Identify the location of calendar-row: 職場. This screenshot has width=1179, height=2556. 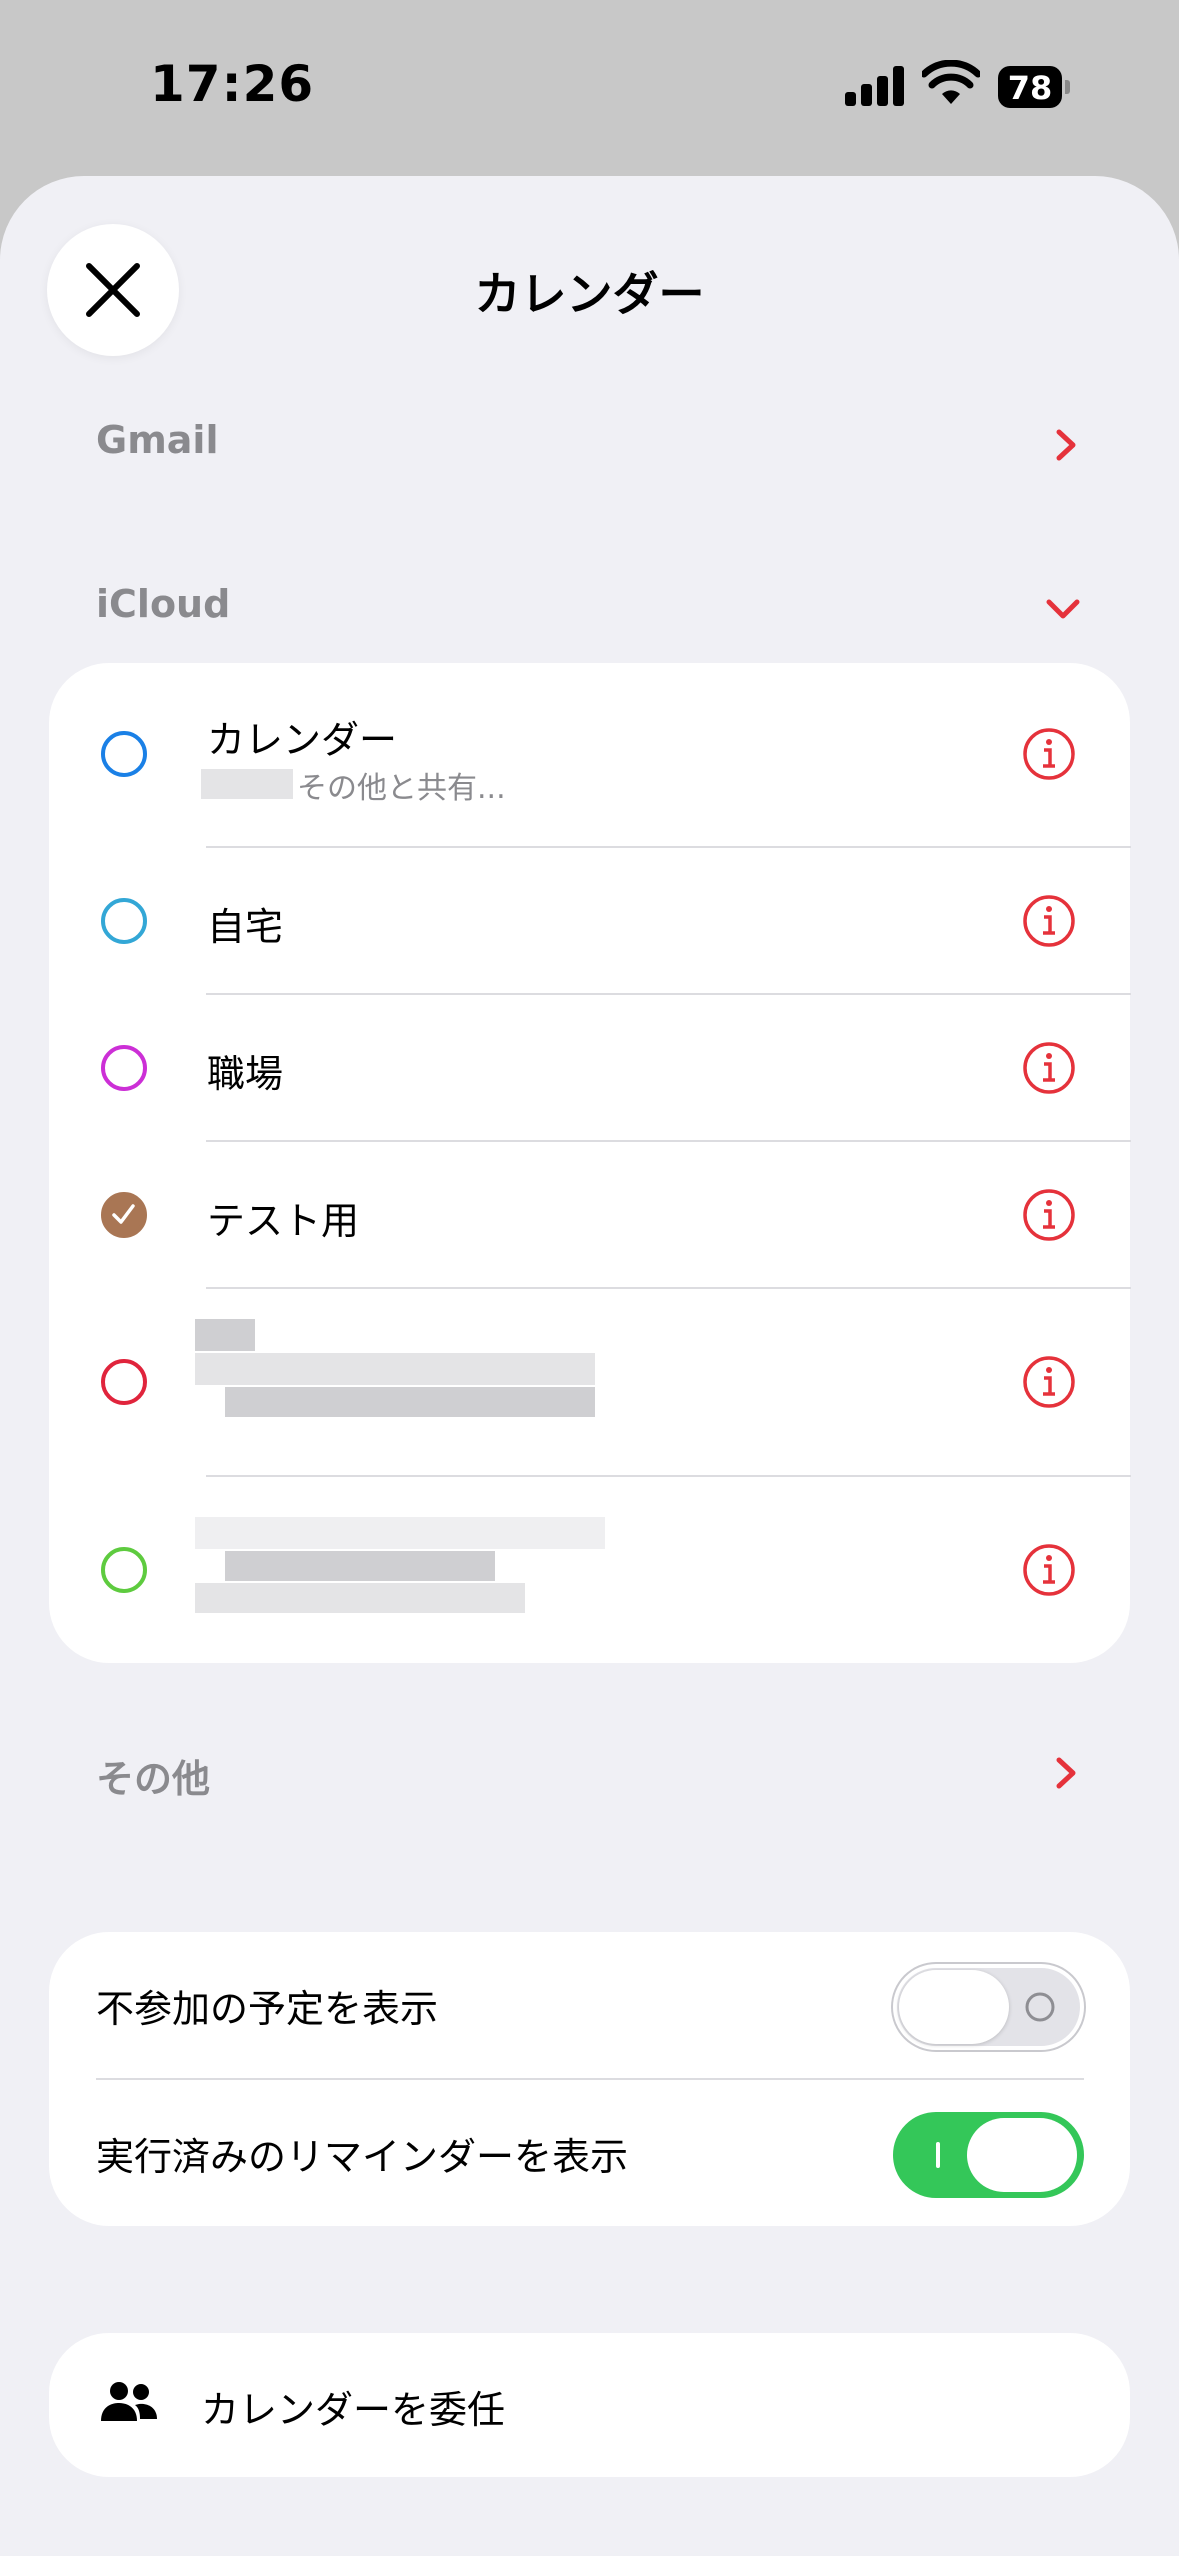
(589, 1067).